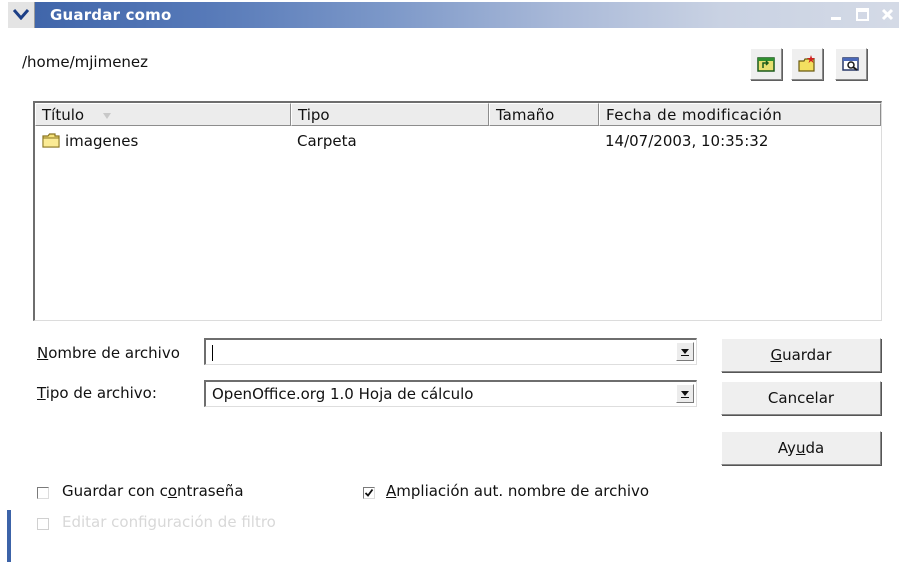 This screenshot has height=562, width=899. I want to click on column-header-modified: Fecha de modificación, so click(740, 114).